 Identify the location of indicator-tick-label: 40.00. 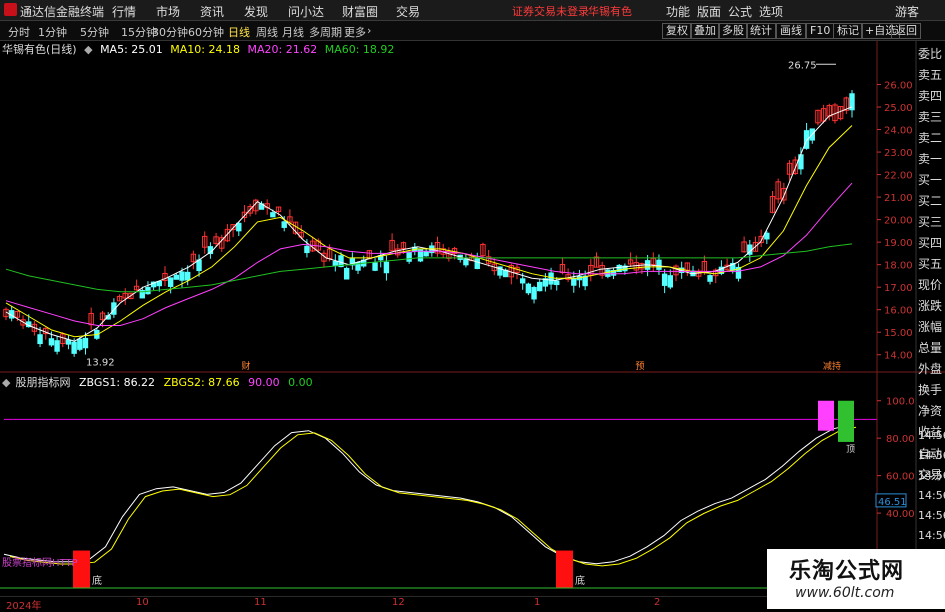
(900, 514).